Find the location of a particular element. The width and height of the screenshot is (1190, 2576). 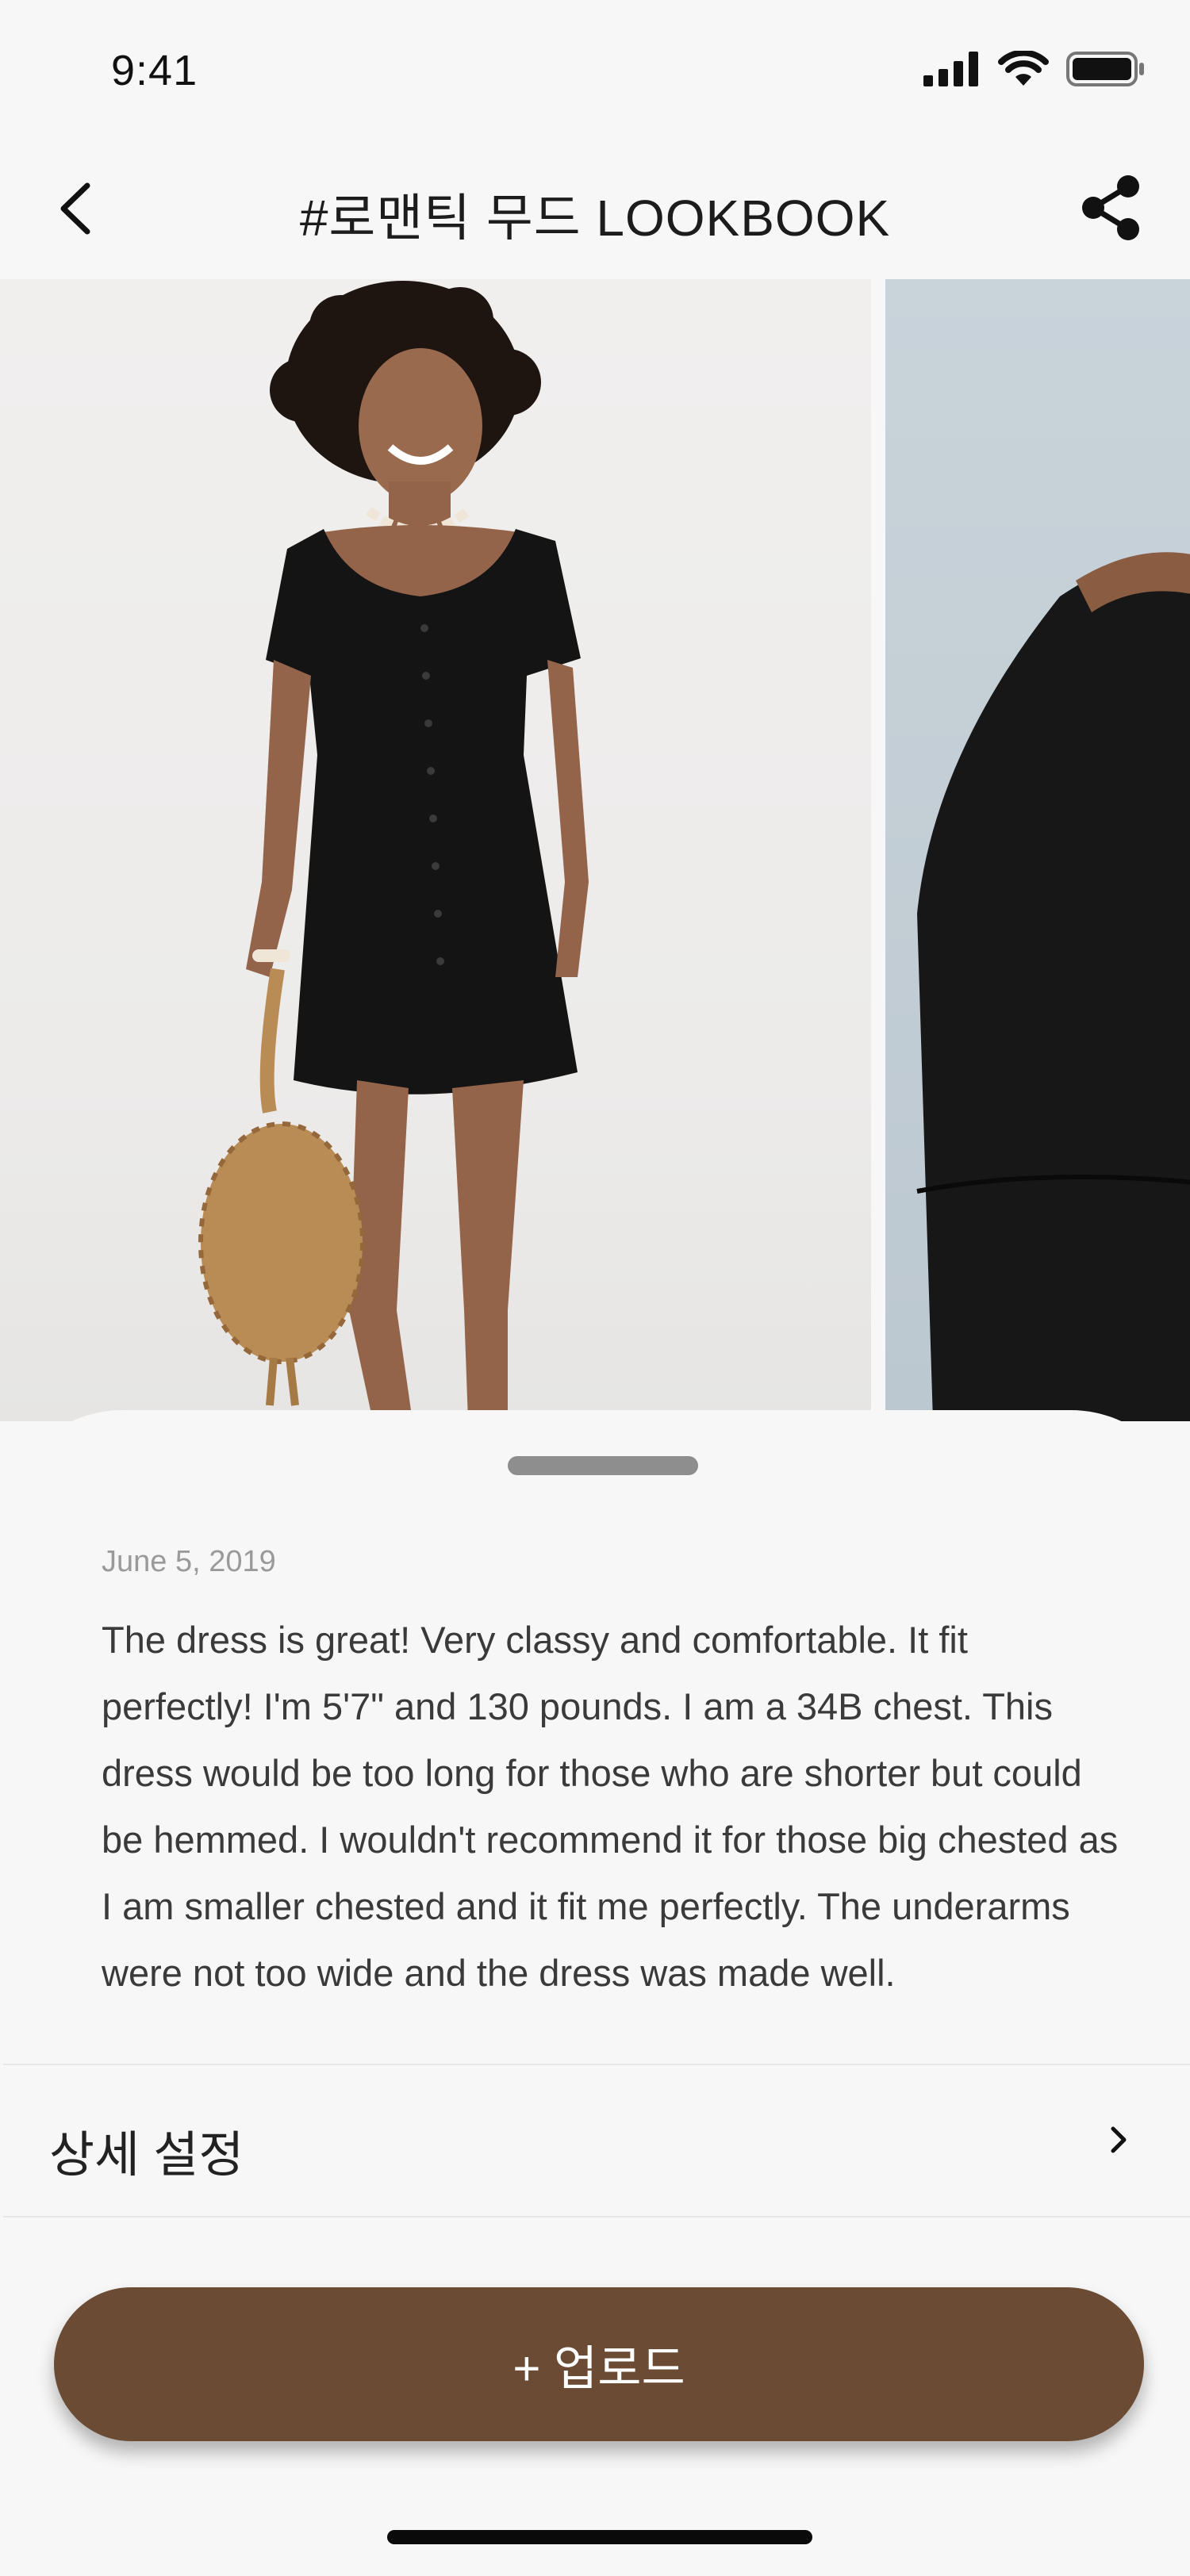

status-time: 9:41 is located at coordinates (154, 71).